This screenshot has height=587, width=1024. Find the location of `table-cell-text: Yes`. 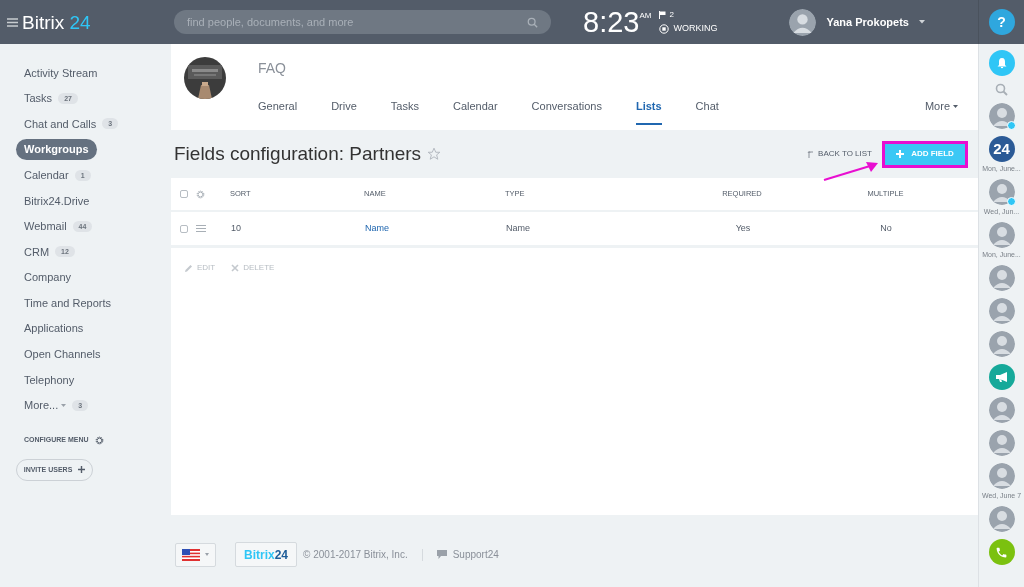

table-cell-text: Yes is located at coordinates (743, 228).